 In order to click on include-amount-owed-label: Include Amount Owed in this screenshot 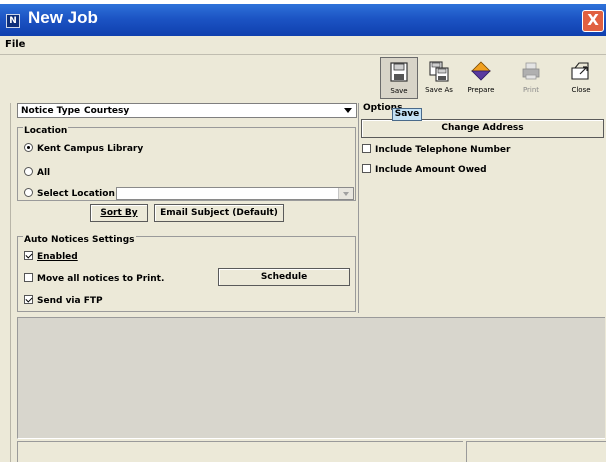, I will do `click(431, 170)`.